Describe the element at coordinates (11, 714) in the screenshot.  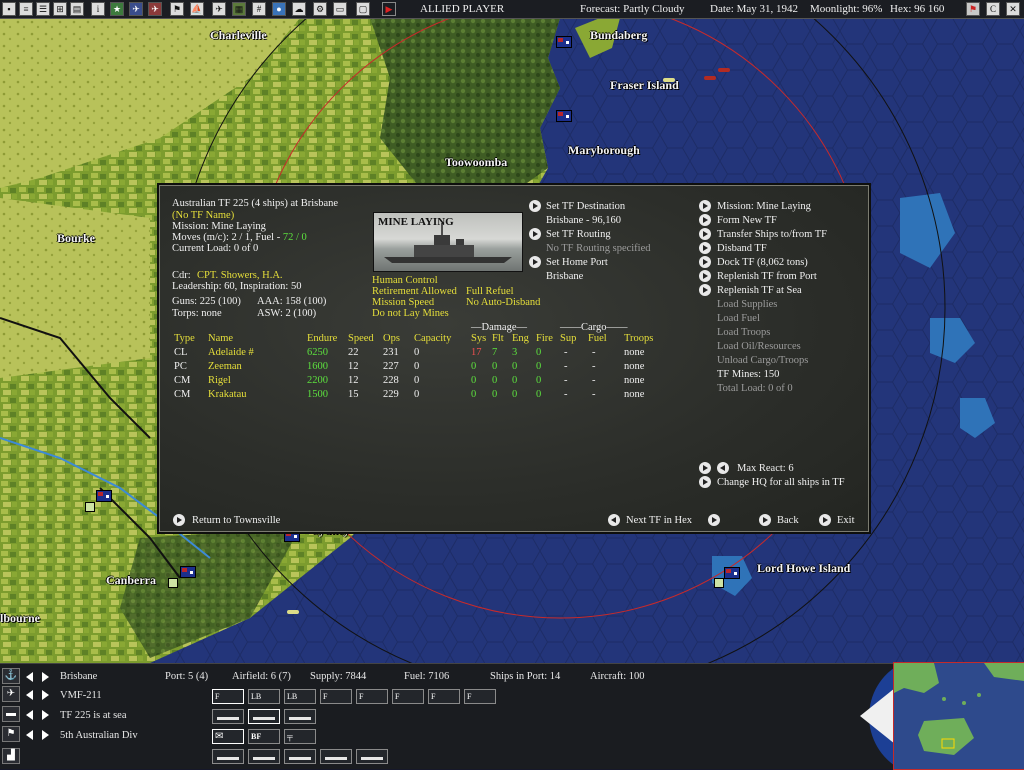
I see `ship-icon: ▬` at that location.